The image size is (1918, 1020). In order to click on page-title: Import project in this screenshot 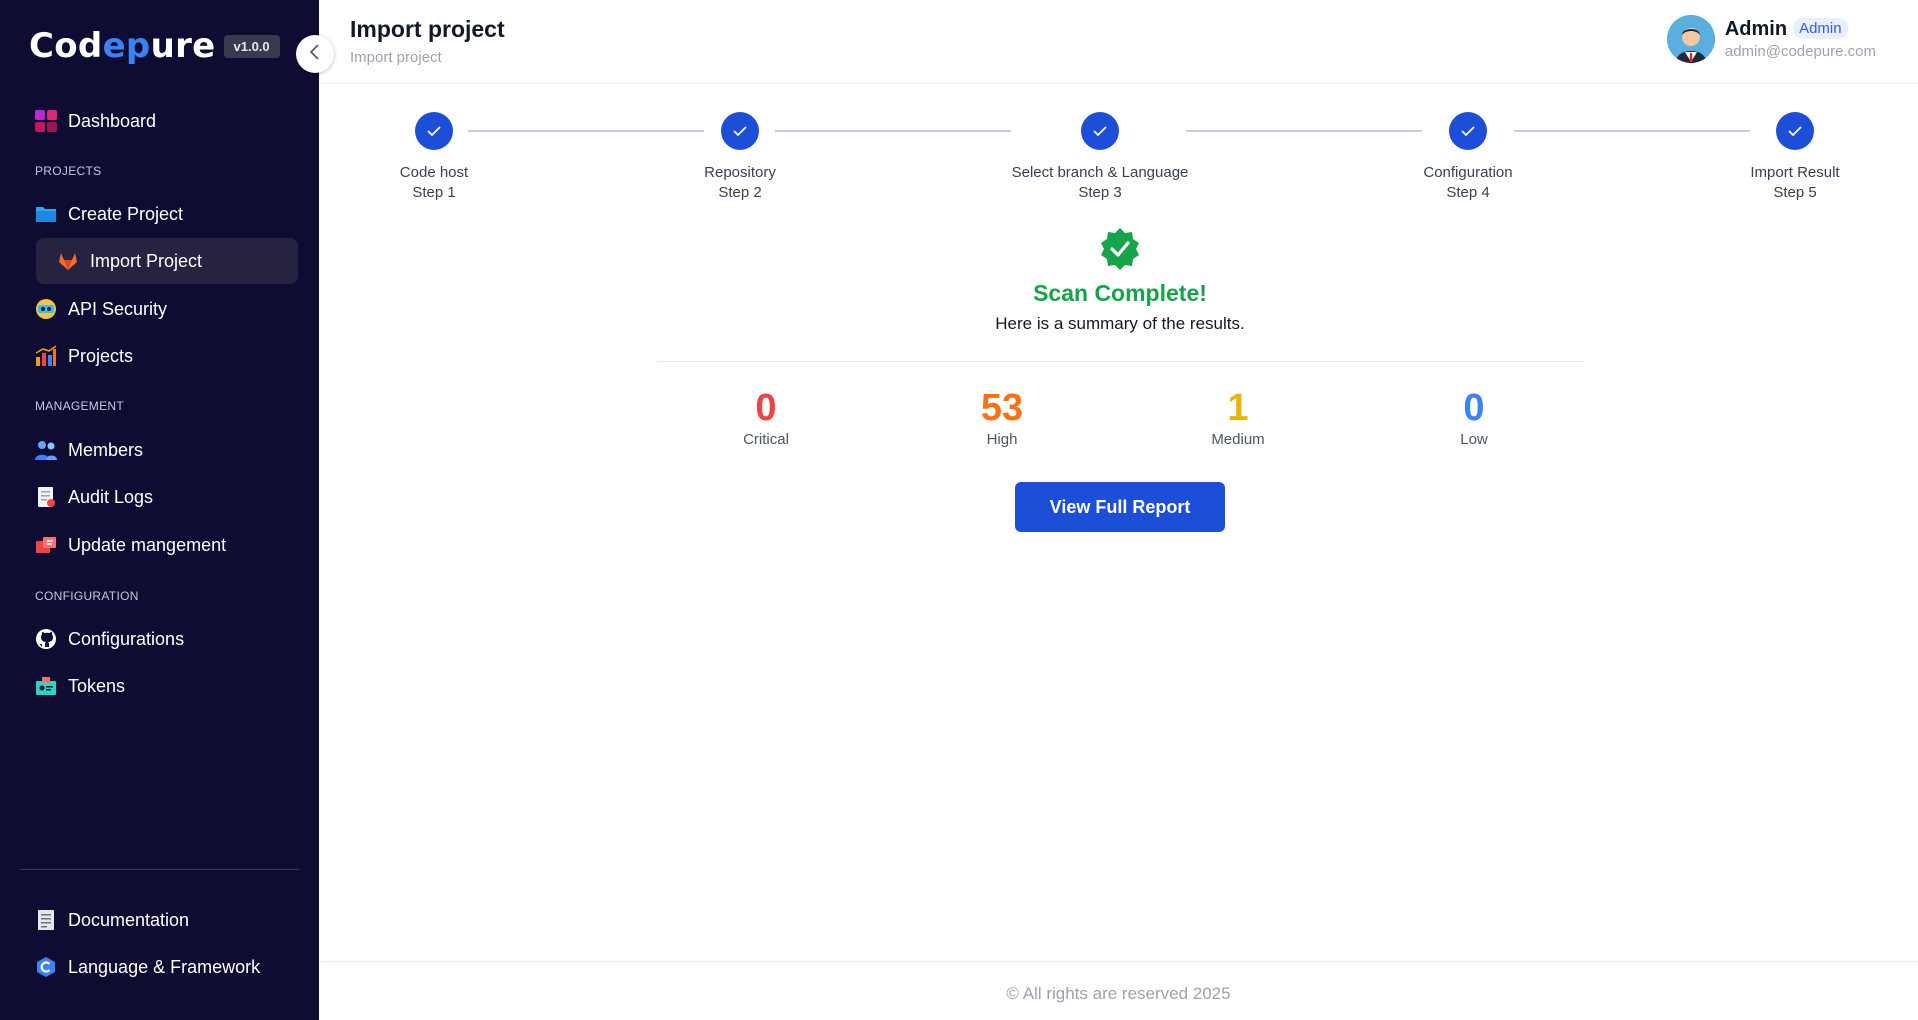, I will do `click(427, 29)`.